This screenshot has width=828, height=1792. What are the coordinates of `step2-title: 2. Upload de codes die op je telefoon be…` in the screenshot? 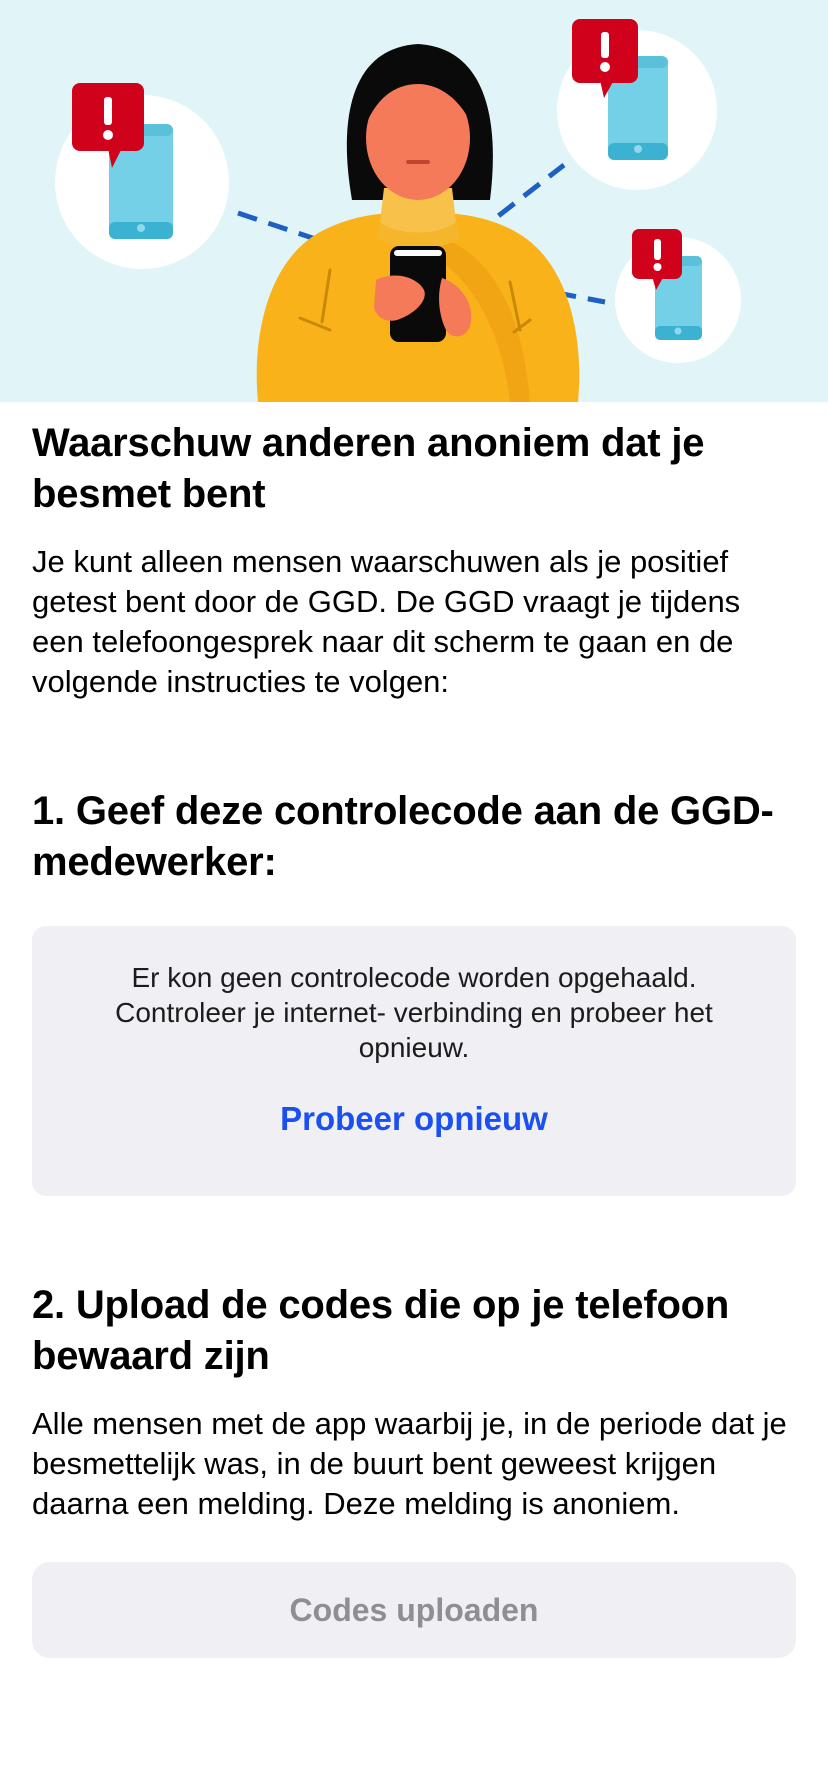 It's located at (381, 1330).